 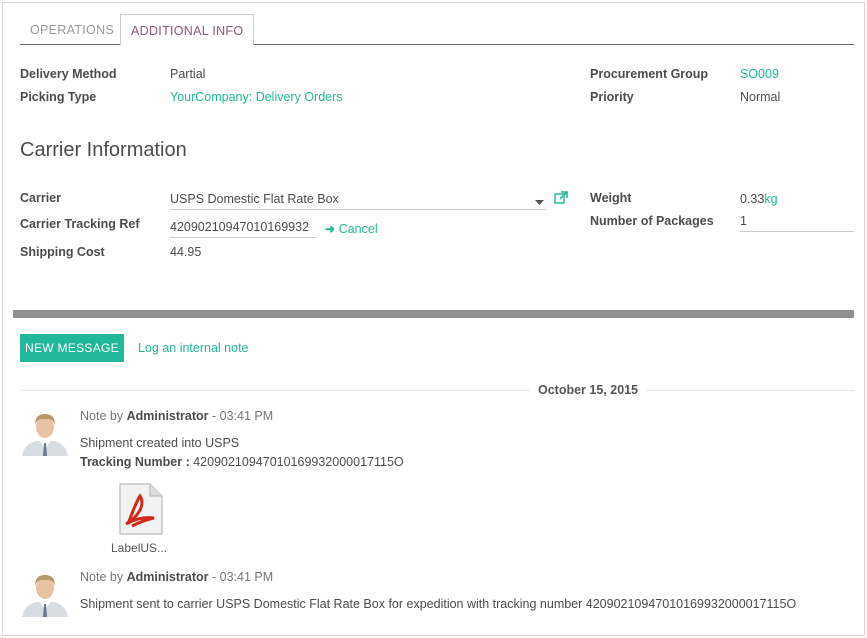 What do you see at coordinates (437, 390) in the screenshot?
I see `date-divider` at bounding box center [437, 390].